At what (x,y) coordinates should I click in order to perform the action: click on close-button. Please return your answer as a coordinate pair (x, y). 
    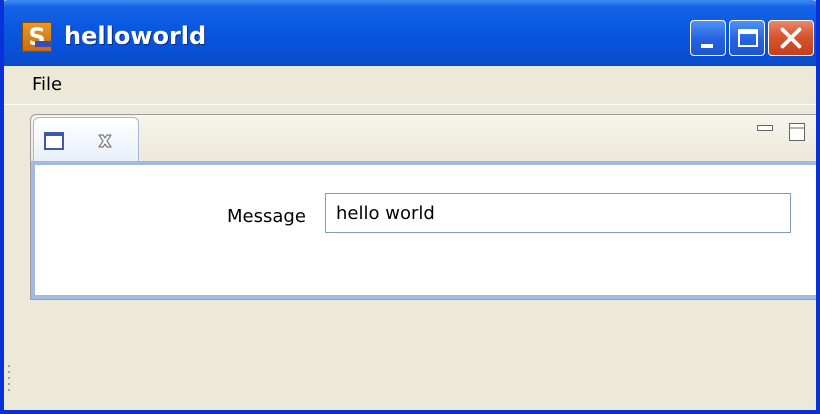
    Looking at the image, I should click on (791, 38).